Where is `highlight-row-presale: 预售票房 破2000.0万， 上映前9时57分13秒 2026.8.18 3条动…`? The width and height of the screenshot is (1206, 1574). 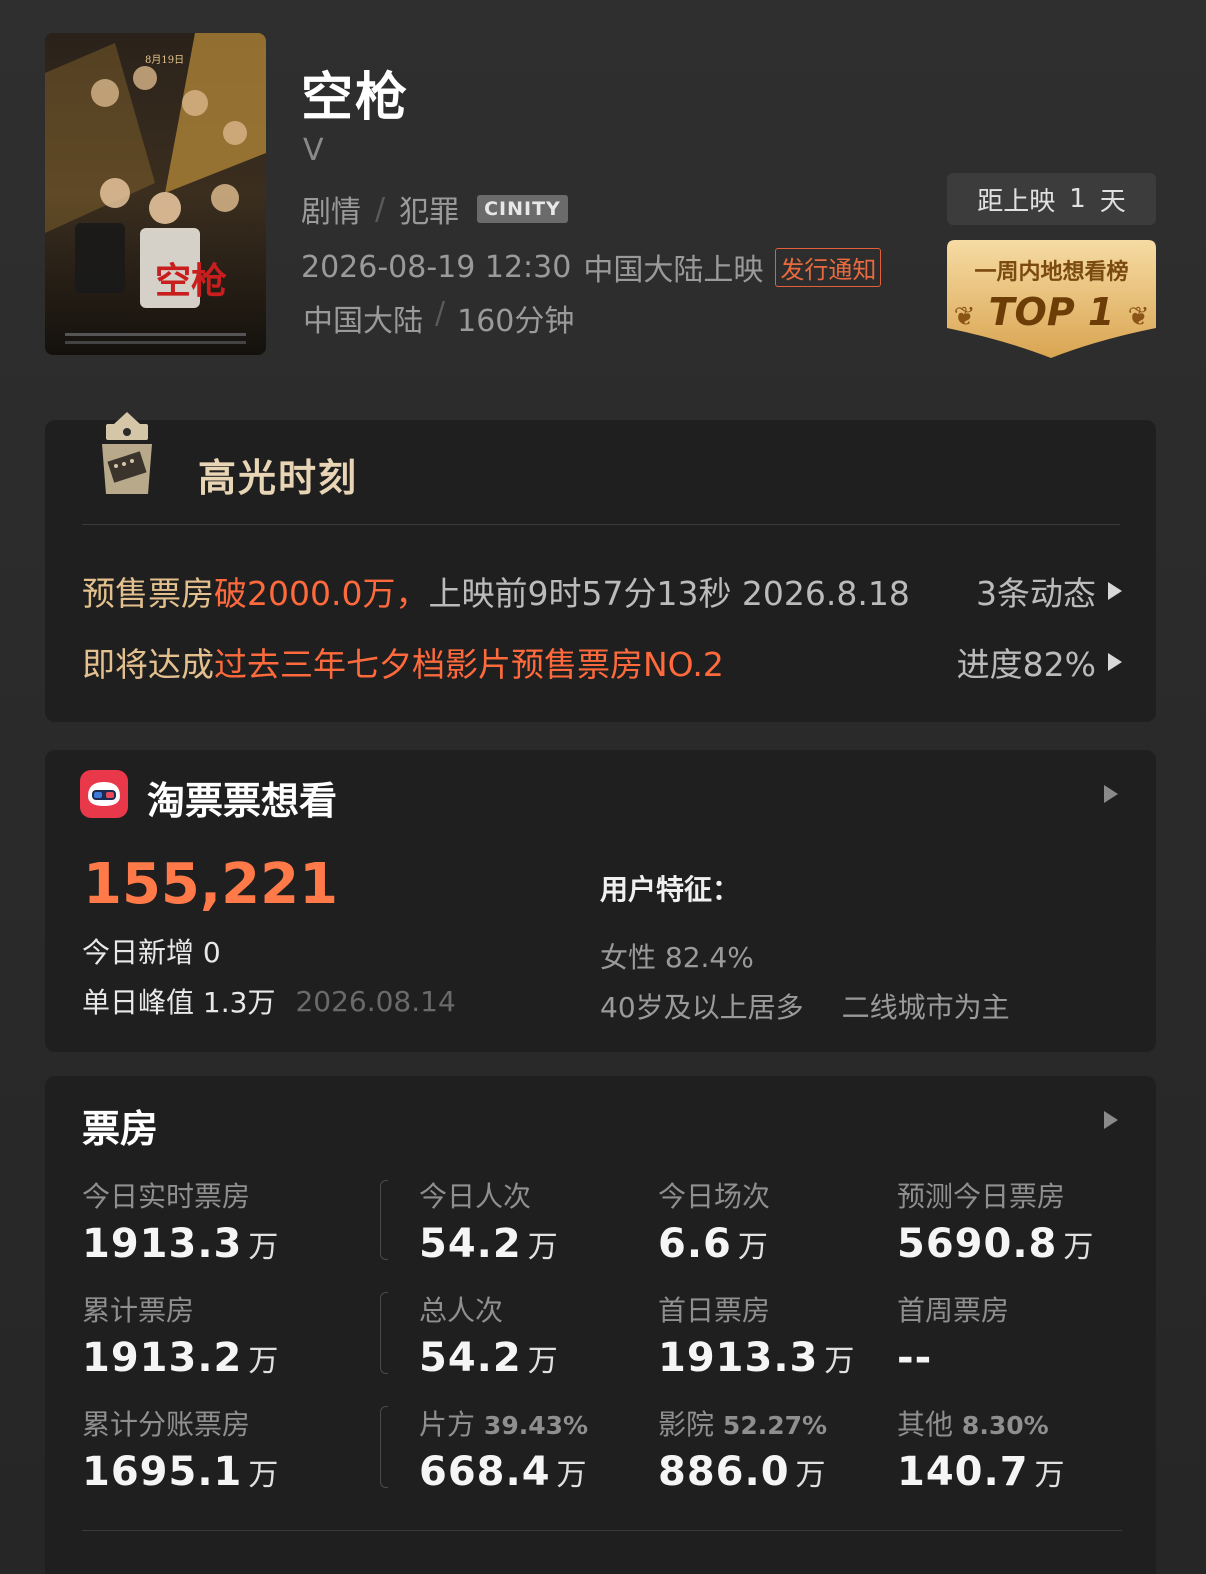 highlight-row-presale: 预售票房 破2000.0万， 上映前9时57分13秒 2026.8.18 3条动… is located at coordinates (602, 591).